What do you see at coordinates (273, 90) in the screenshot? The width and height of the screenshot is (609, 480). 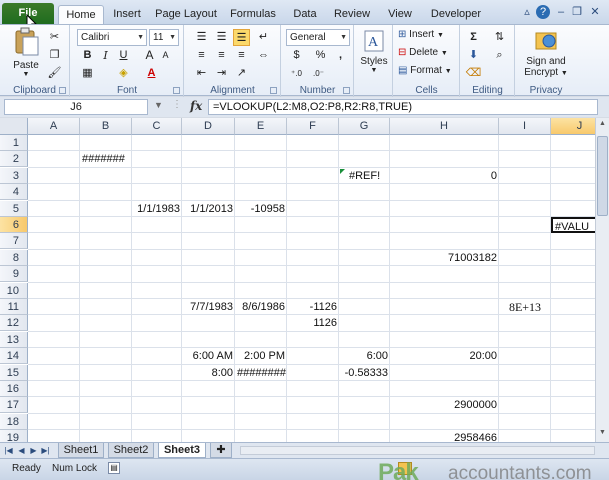 I see `alignment-launcher-icon` at bounding box center [273, 90].